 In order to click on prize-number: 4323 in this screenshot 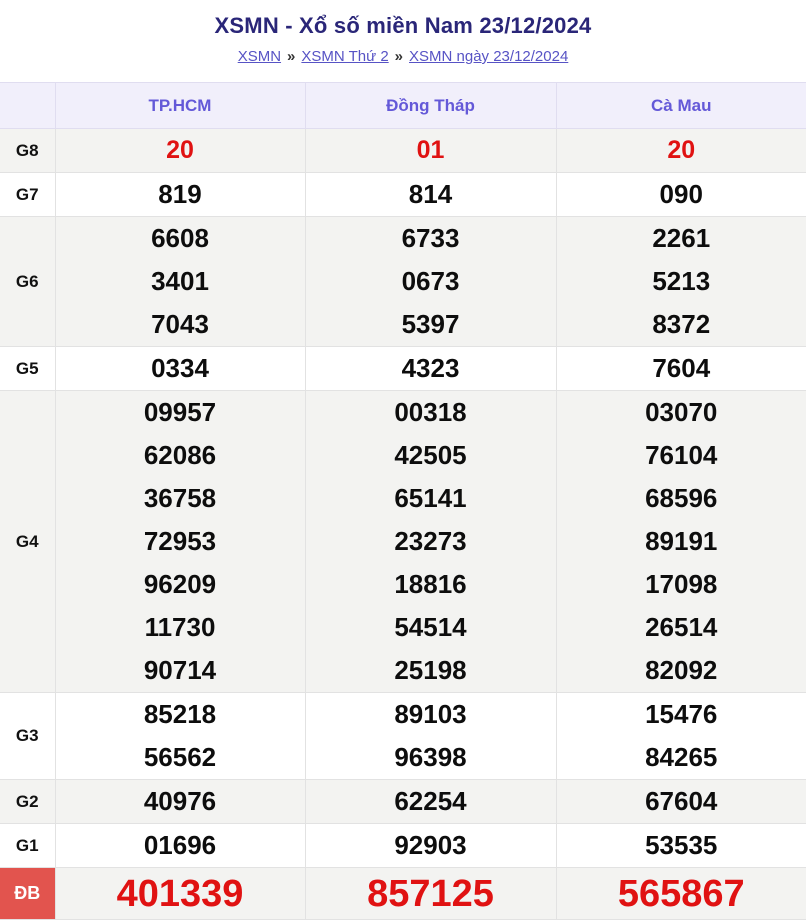, I will do `click(431, 368)`.